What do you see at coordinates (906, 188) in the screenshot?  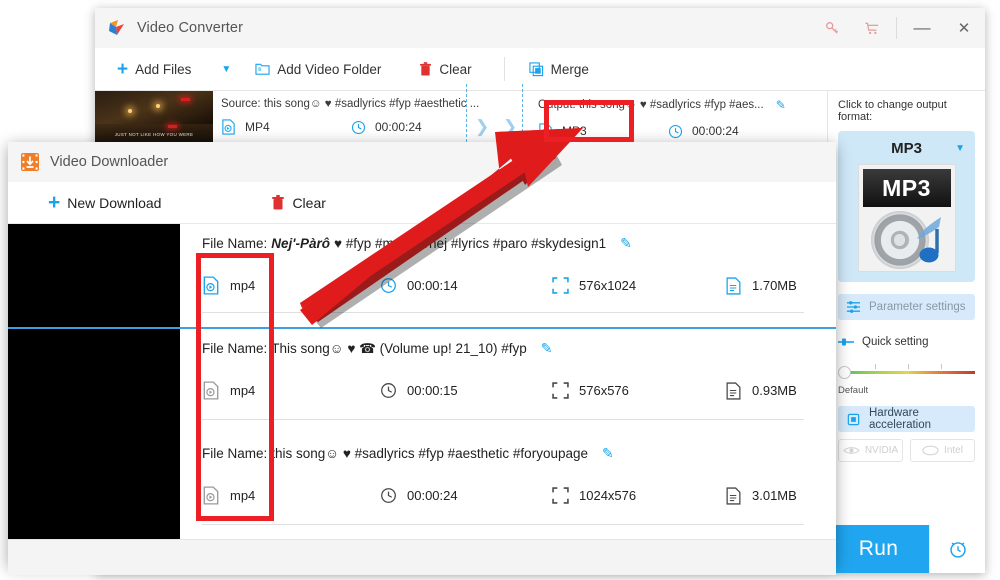 I see `format-preview-label: MP3` at bounding box center [906, 188].